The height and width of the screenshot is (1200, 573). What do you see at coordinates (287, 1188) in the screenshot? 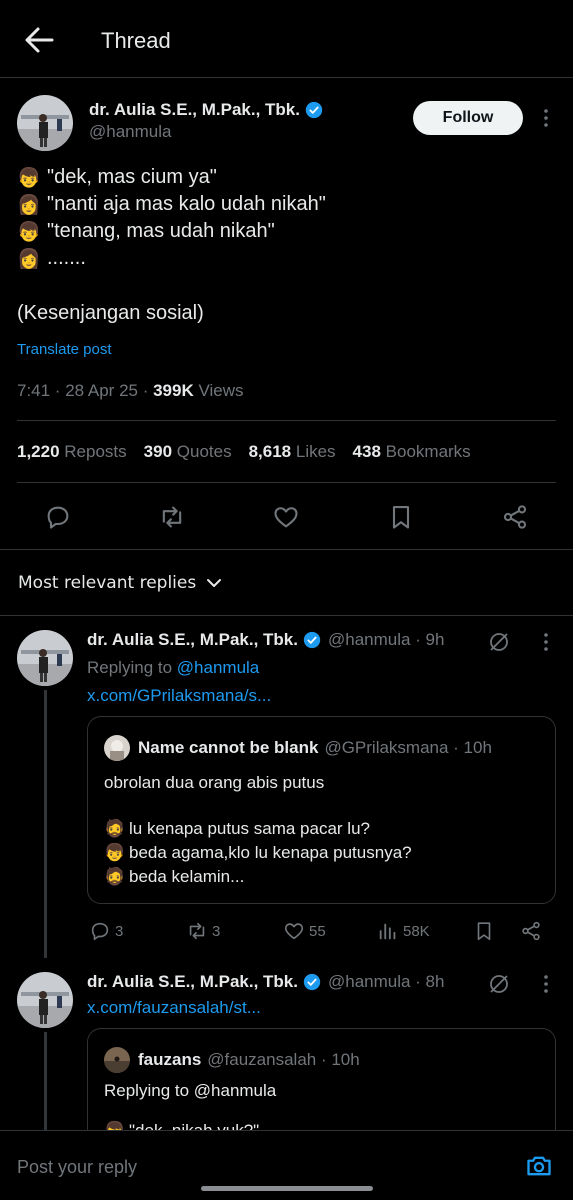
I see `home-indicator` at bounding box center [287, 1188].